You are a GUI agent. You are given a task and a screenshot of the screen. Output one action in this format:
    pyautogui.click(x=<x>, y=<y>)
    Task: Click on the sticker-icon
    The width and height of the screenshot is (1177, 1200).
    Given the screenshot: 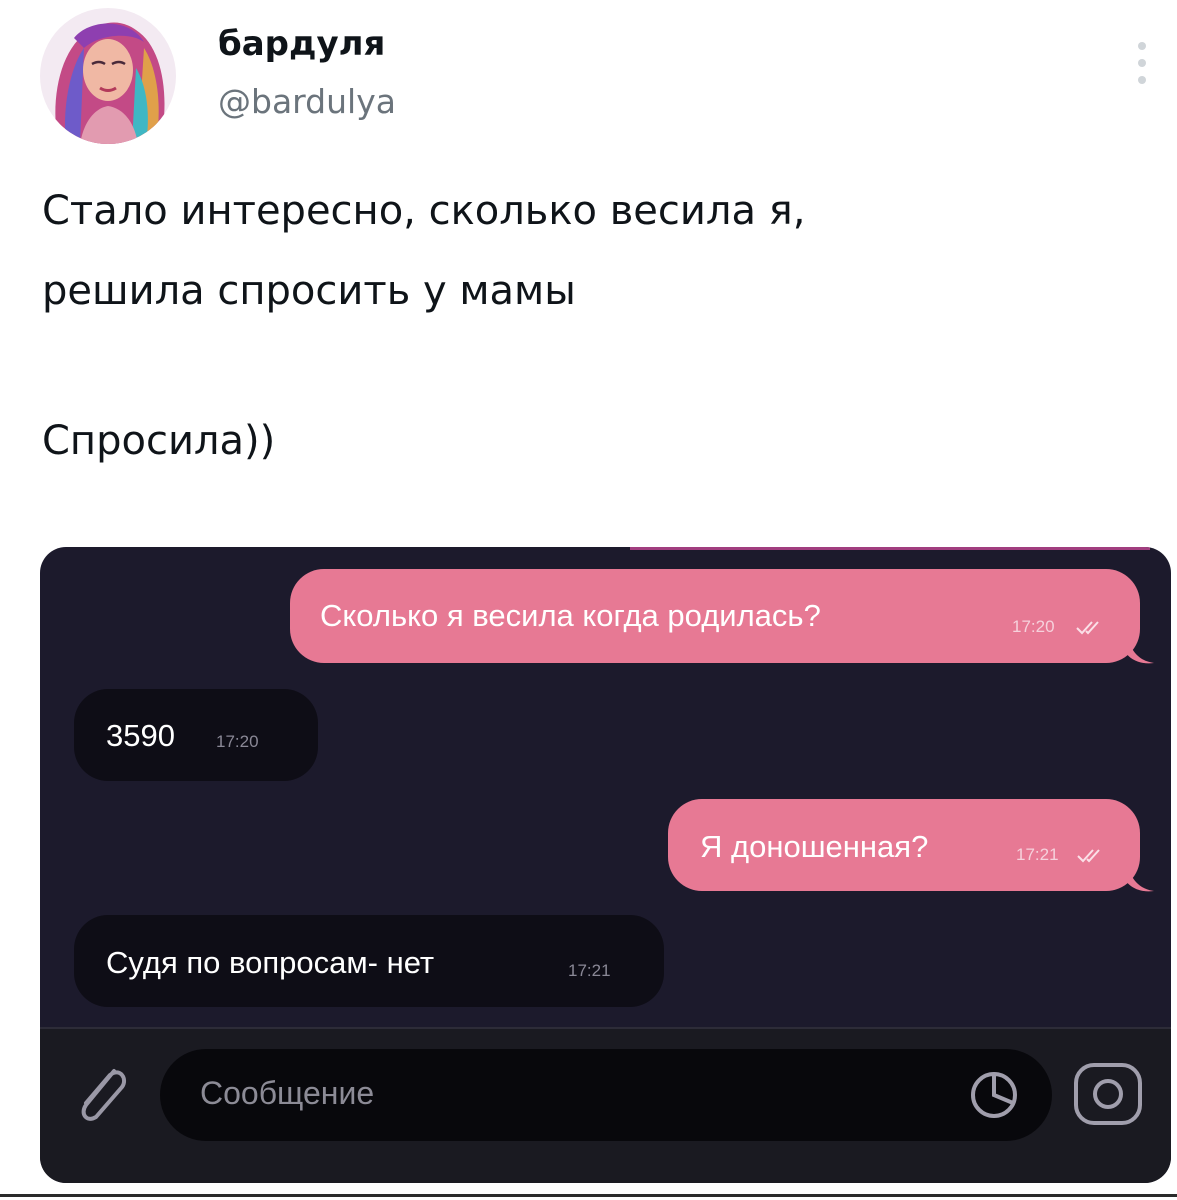 What is the action you would take?
    pyautogui.click(x=994, y=1095)
    